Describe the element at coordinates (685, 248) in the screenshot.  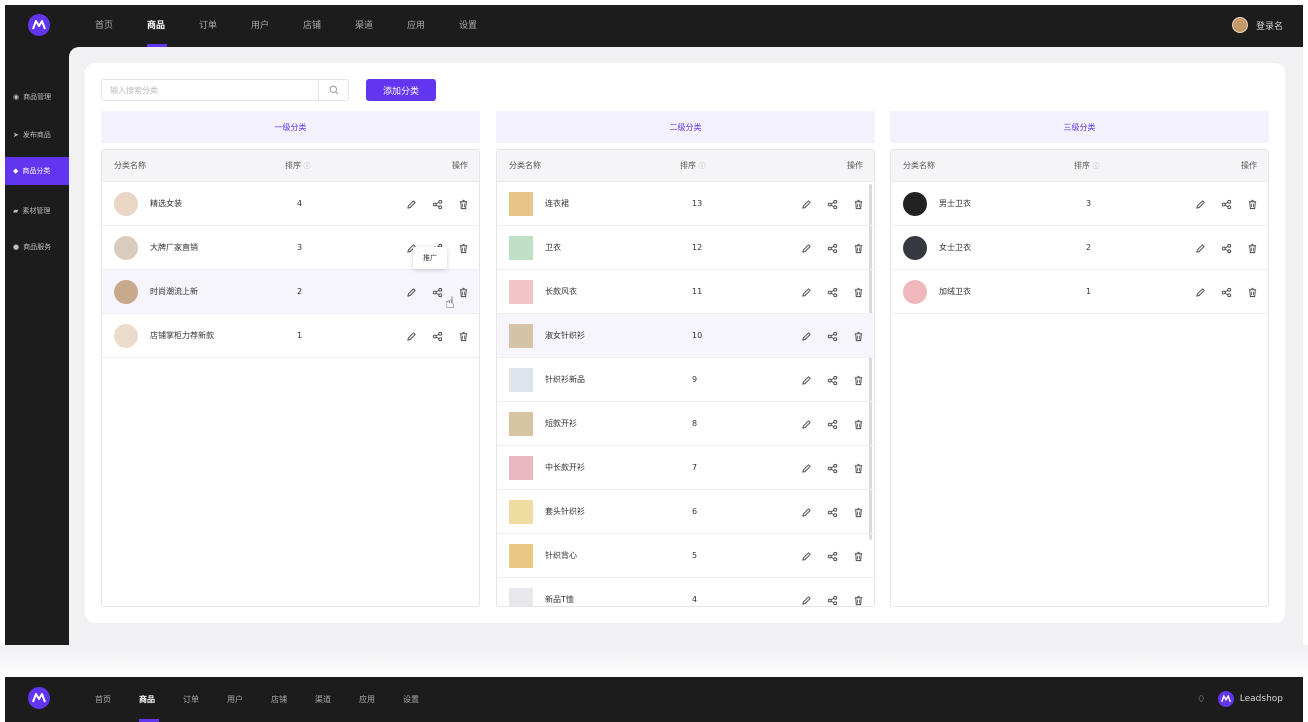
I see `table-row: 卫衣 12` at that location.